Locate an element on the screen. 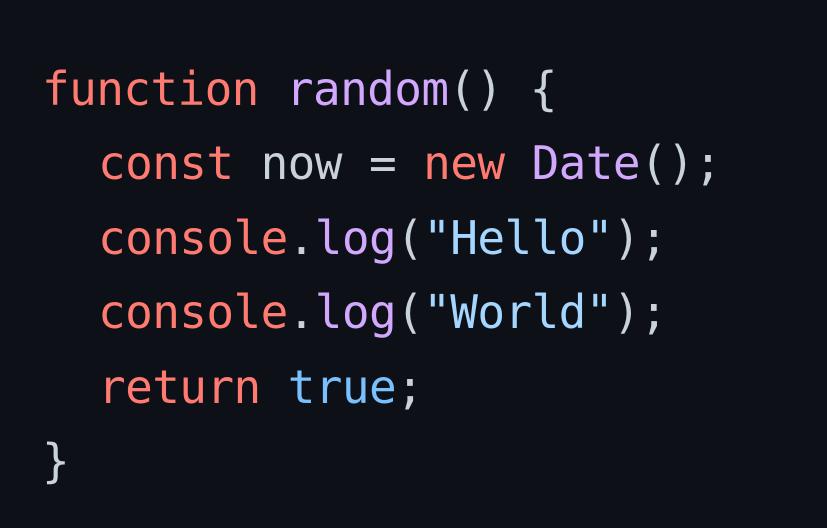  string-literal-world: "World" is located at coordinates (518, 312).